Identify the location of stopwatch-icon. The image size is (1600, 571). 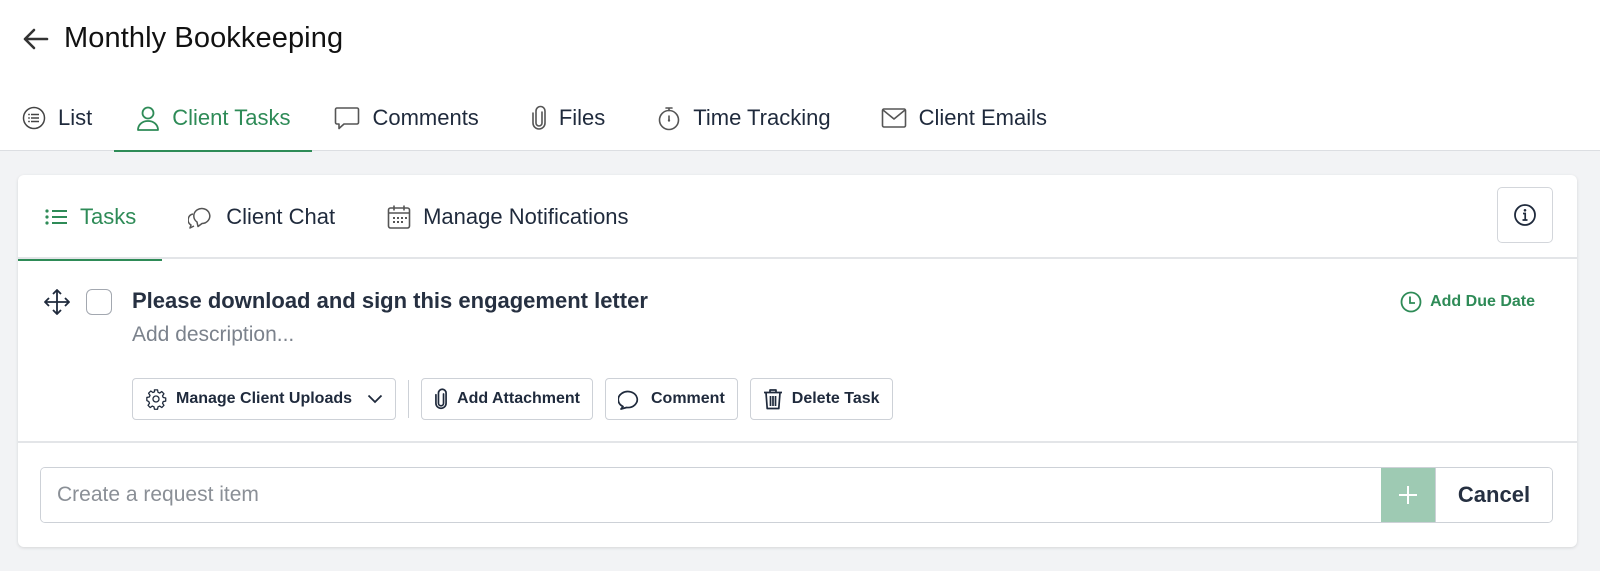
(669, 118).